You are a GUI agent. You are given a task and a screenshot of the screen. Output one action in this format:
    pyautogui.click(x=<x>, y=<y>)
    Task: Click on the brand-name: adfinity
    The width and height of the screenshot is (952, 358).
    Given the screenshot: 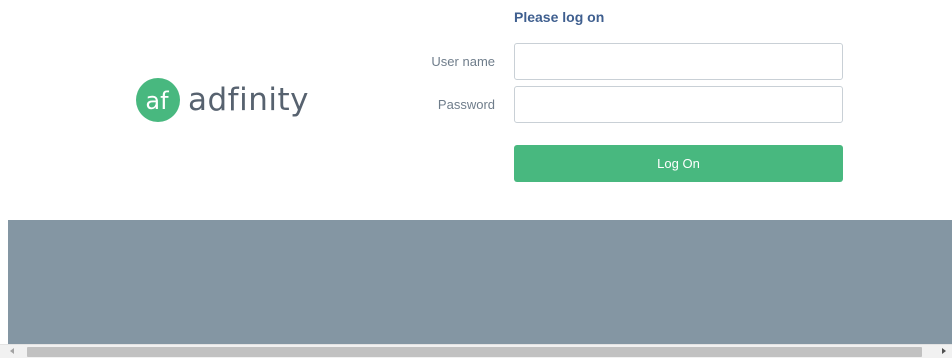 What is the action you would take?
    pyautogui.click(x=248, y=100)
    